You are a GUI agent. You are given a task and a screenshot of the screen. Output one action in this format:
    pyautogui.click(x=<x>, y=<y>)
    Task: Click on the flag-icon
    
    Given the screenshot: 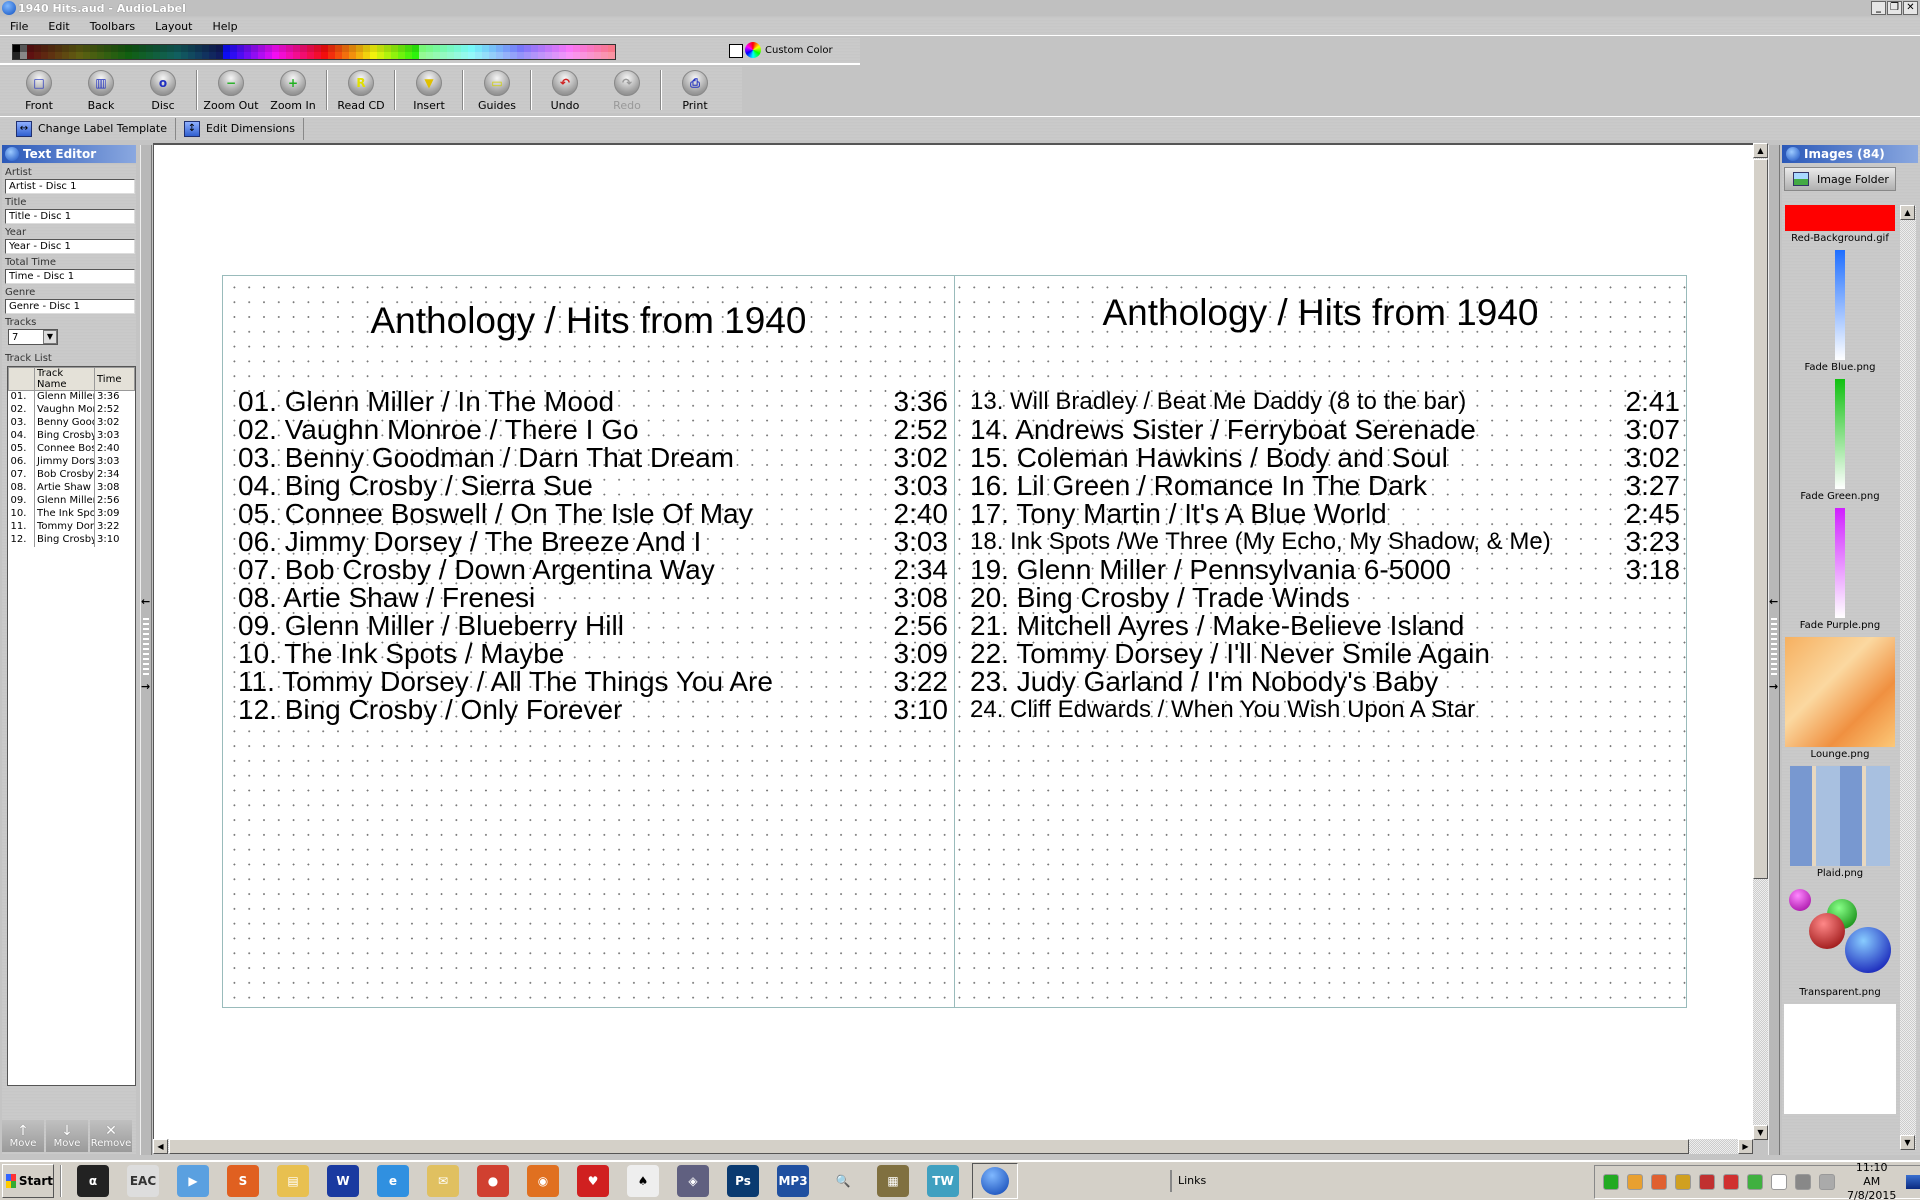 What is the action you would take?
    pyautogui.click(x=1779, y=1182)
    